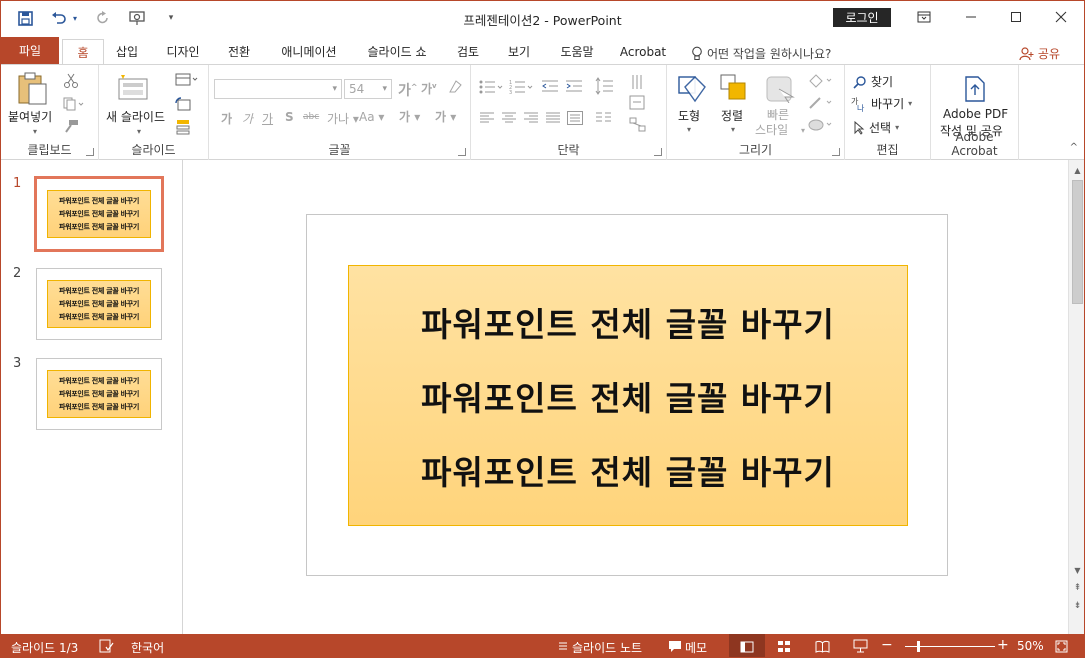  Describe the element at coordinates (139, 131) in the screenshot. I see `new-slide-dropdown-icon: ▾` at that location.